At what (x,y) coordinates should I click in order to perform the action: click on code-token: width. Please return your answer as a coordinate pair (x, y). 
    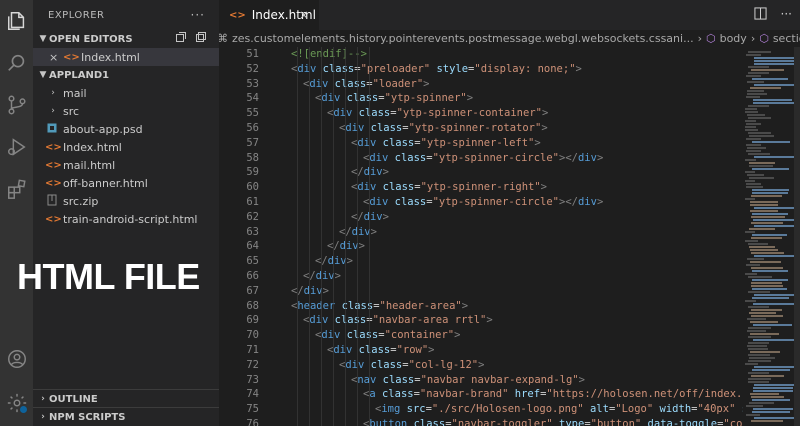
    Looking at the image, I should click on (675, 409).